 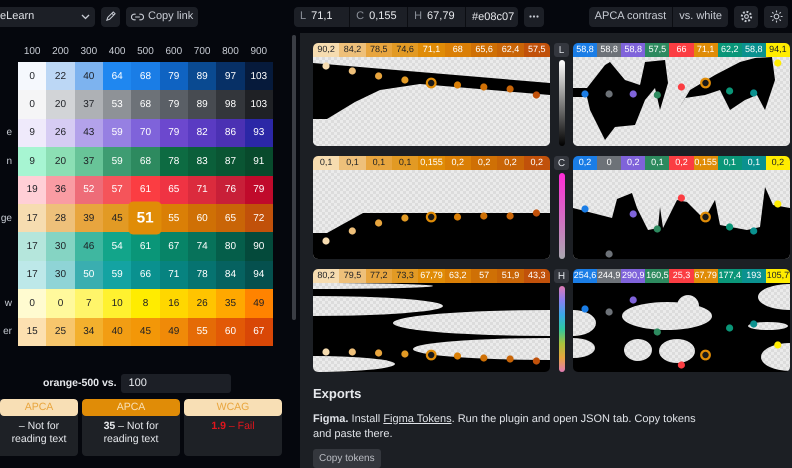 What do you see at coordinates (60, 218) in the screenshot?
I see `color-swatch: 28` at bounding box center [60, 218].